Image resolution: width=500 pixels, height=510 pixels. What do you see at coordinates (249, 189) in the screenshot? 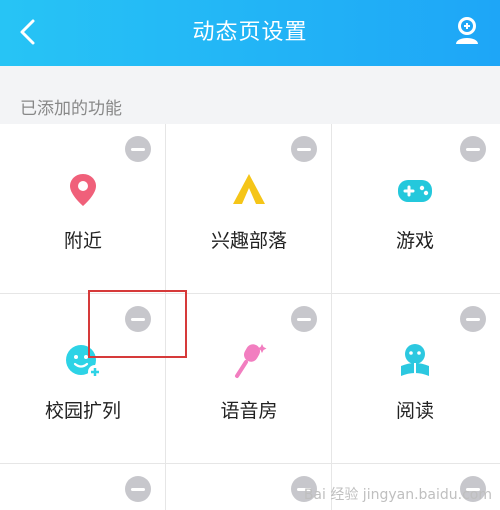
I see `tent-icon` at bounding box center [249, 189].